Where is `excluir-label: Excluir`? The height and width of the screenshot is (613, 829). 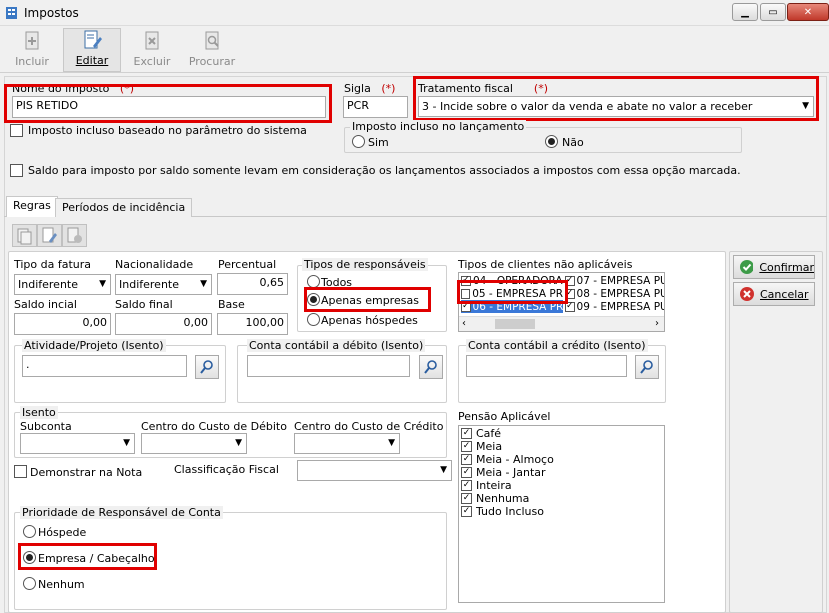
excluir-label: Excluir is located at coordinates (152, 61).